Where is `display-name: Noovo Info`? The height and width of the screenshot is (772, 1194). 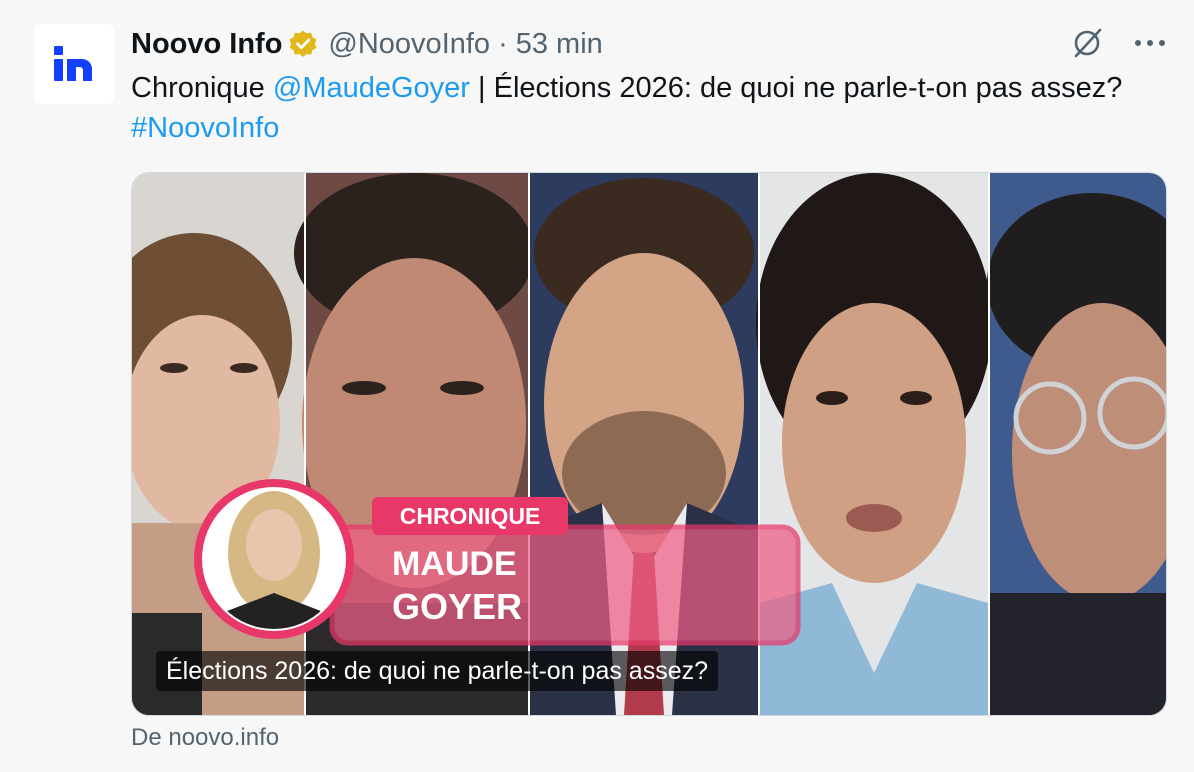
display-name: Noovo Info is located at coordinates (206, 44).